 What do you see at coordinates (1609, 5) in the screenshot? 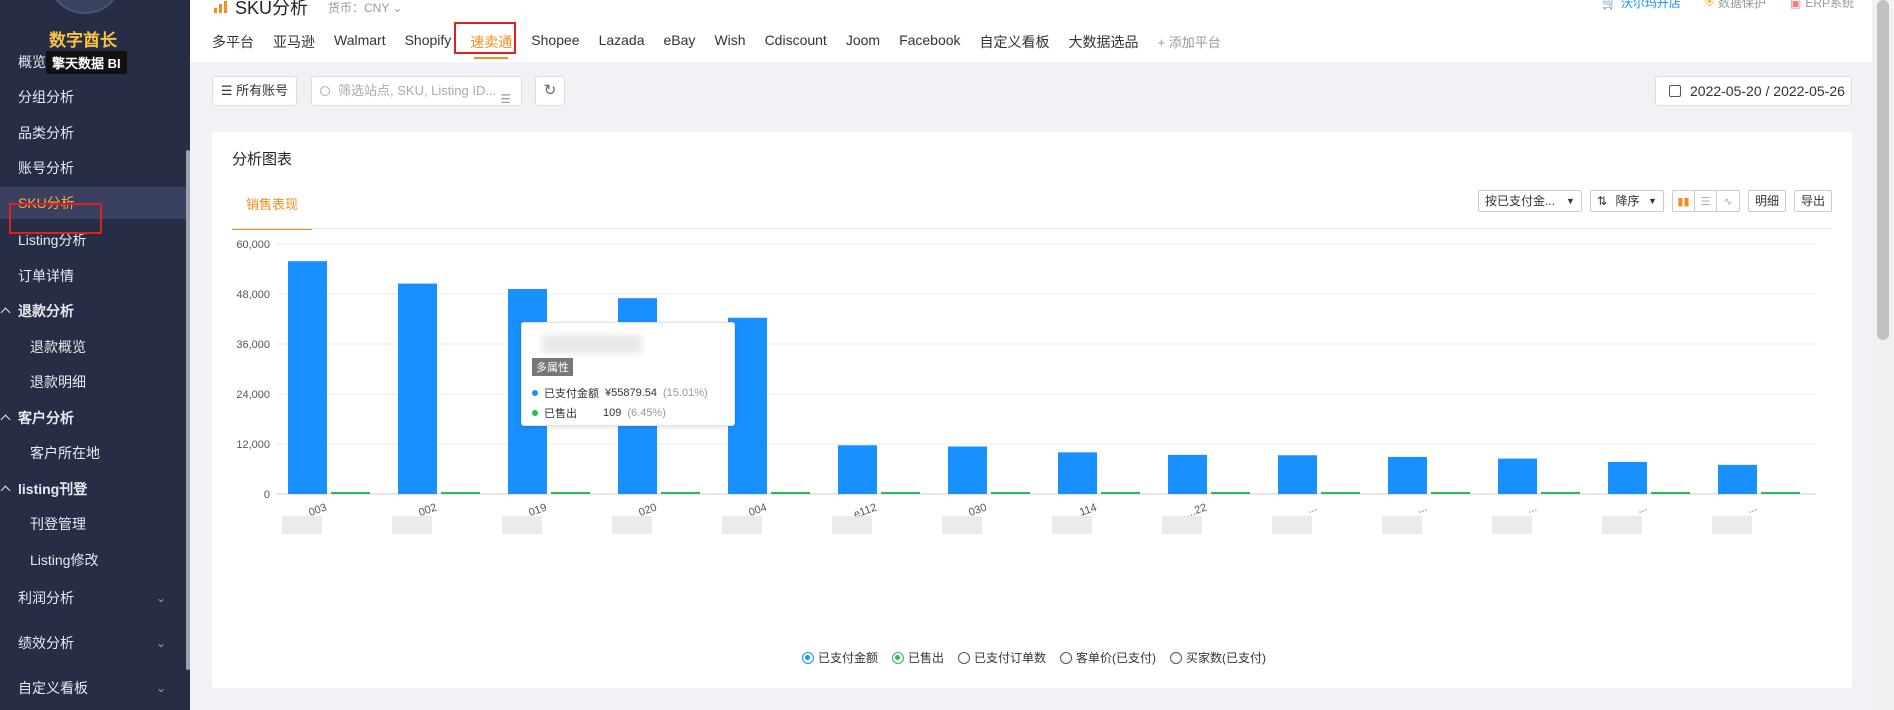
I see `cart-icon: 🛒` at bounding box center [1609, 5].